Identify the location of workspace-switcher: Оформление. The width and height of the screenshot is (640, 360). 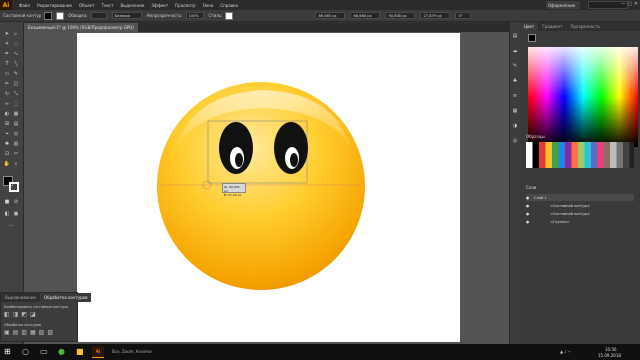
(563, 5).